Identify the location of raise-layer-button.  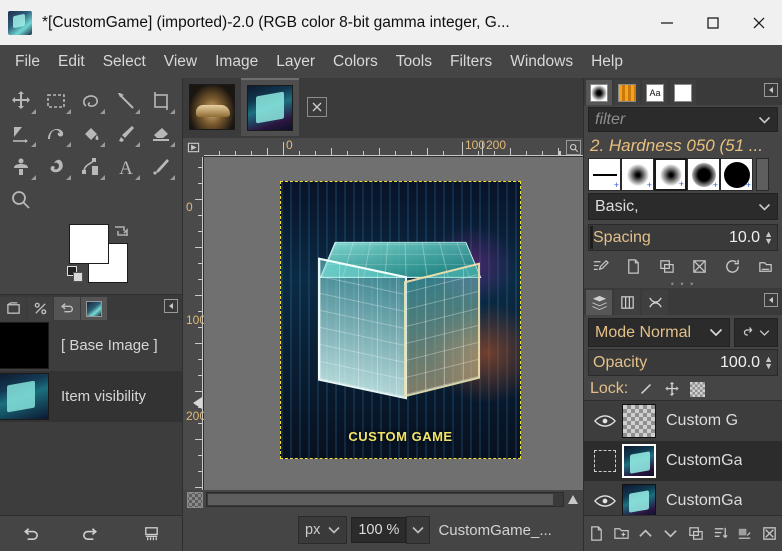
(646, 534).